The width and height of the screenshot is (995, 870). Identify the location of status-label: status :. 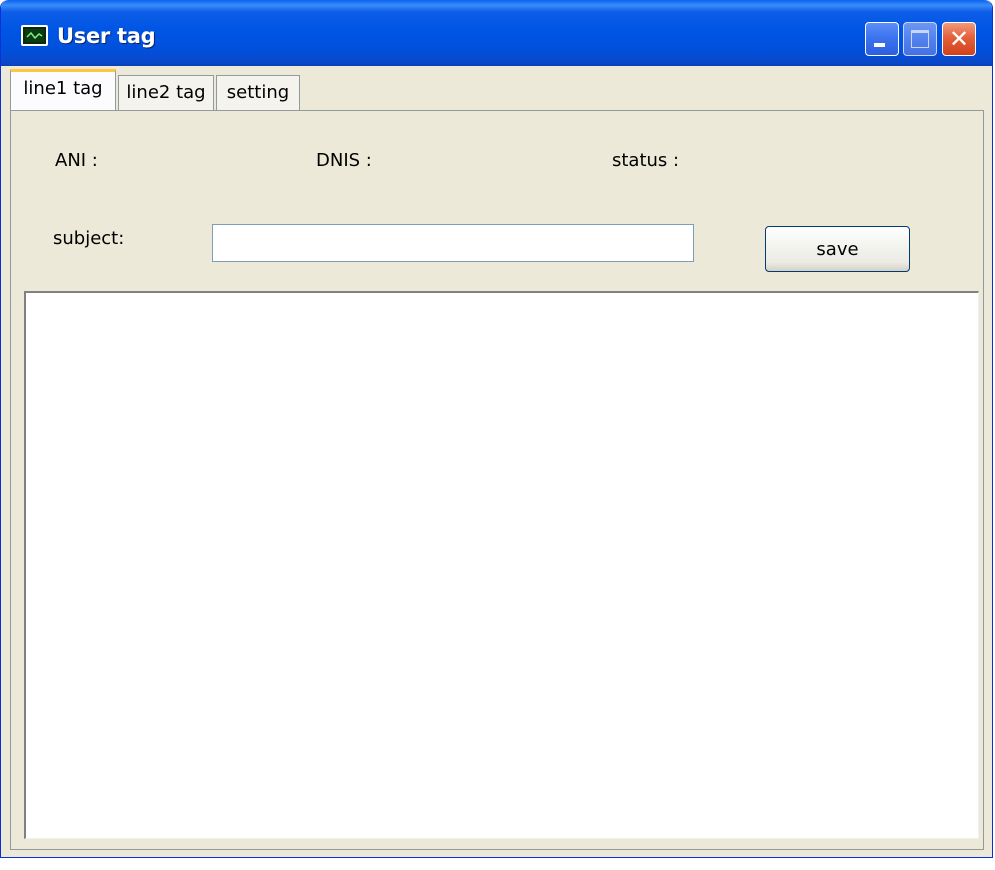
(646, 160).